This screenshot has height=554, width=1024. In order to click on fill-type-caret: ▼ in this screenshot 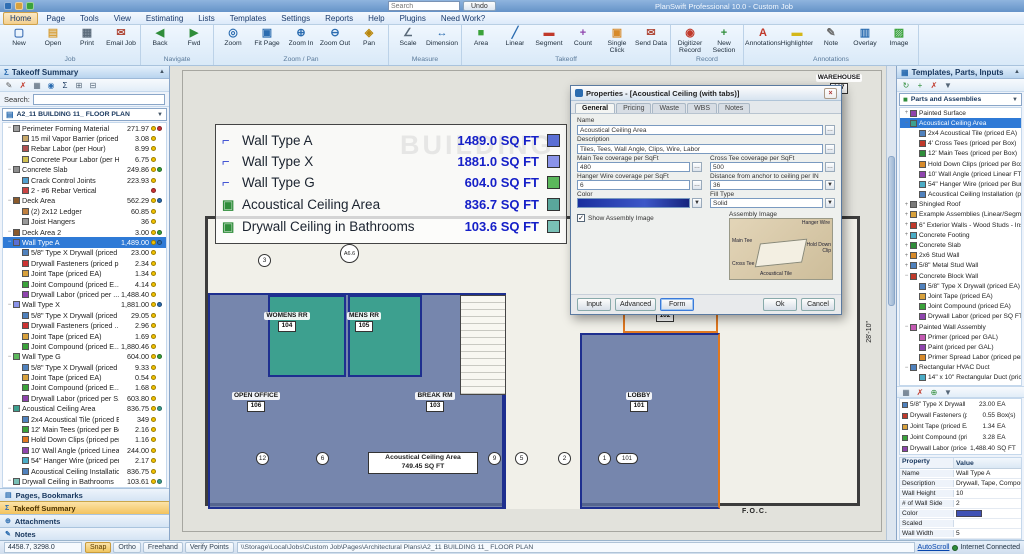, I will do `click(830, 203)`.